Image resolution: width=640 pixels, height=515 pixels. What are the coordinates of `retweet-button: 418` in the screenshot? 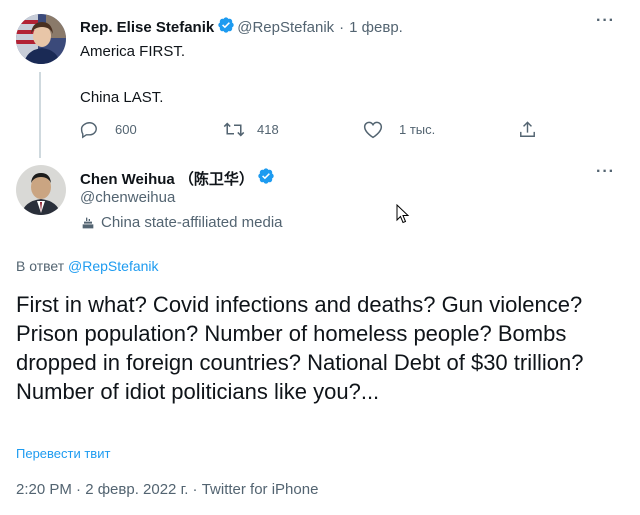 It's located at (251, 129).